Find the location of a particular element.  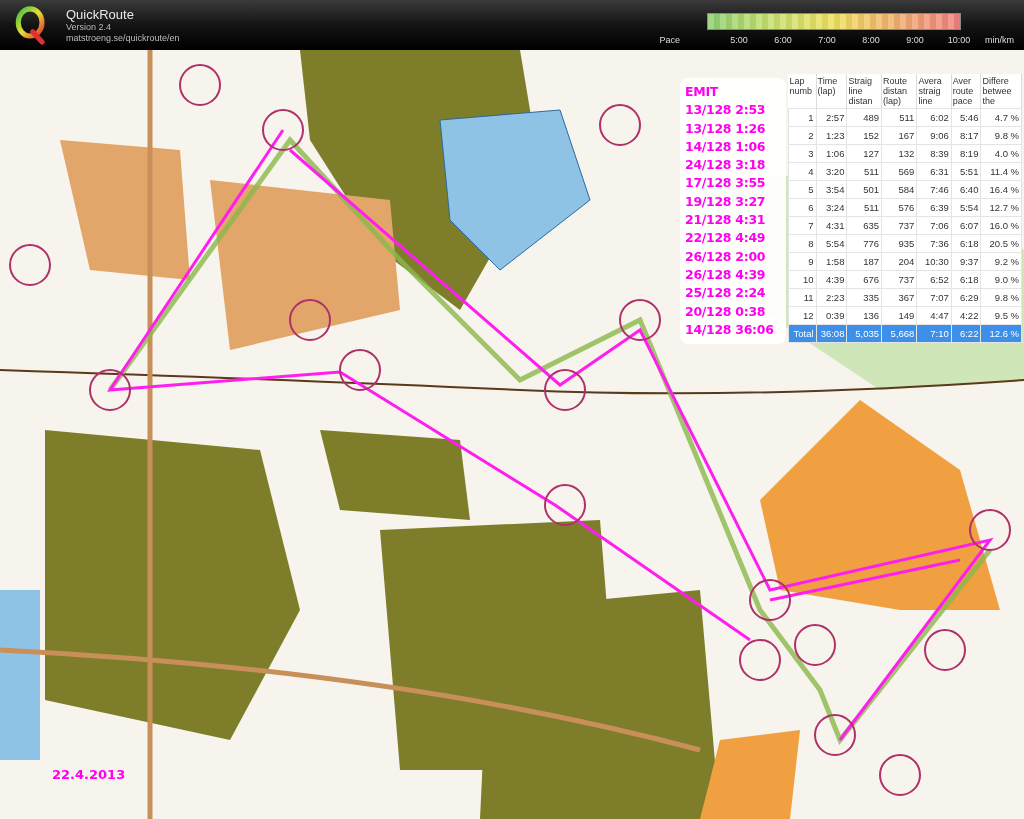

app-title: QuickRoute is located at coordinates (100, 14).